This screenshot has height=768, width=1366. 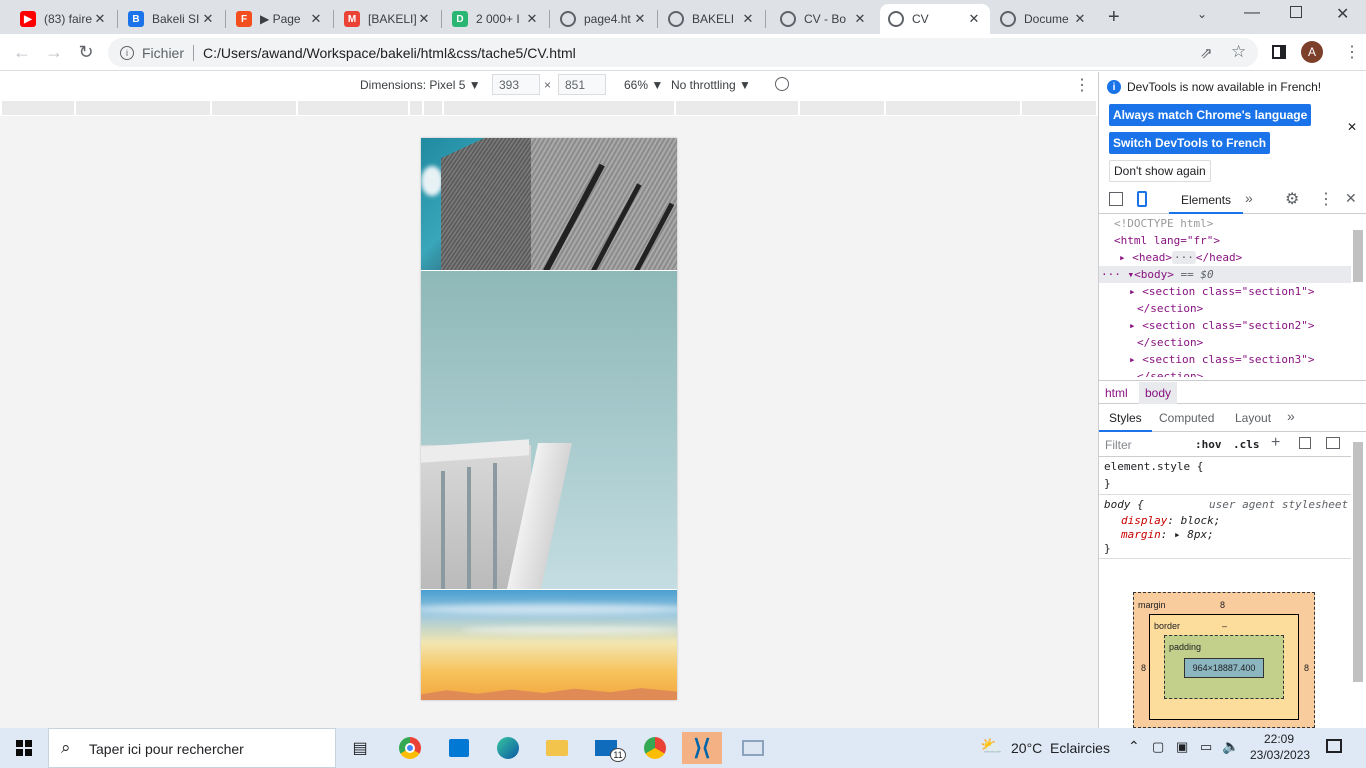 What do you see at coordinates (1280, 755) in the screenshot?
I see `clock-date: 23/03/2023` at bounding box center [1280, 755].